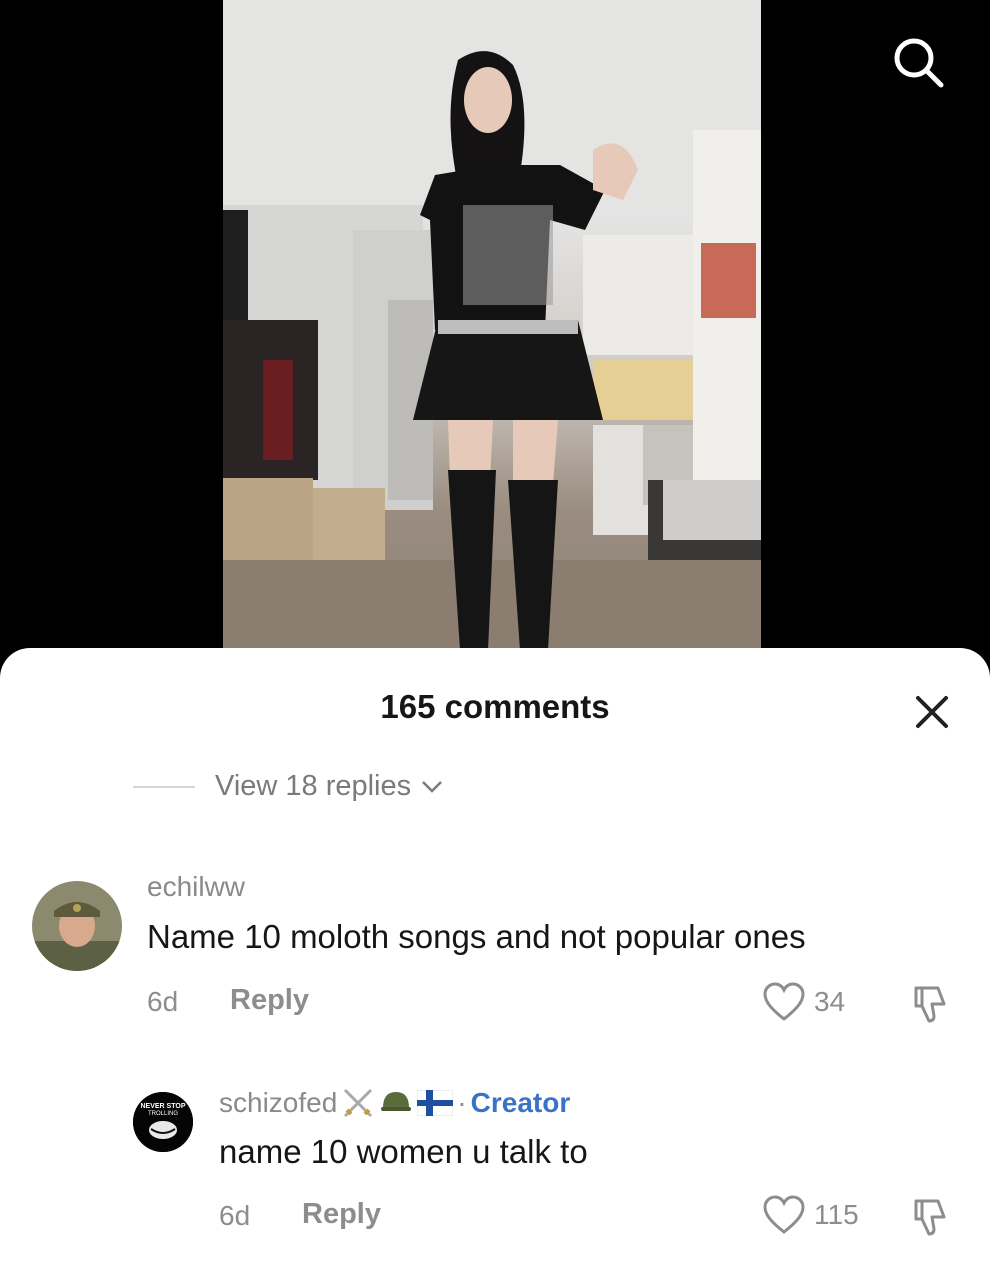 The image size is (990, 1280). I want to click on like-count: 115, so click(836, 1214).